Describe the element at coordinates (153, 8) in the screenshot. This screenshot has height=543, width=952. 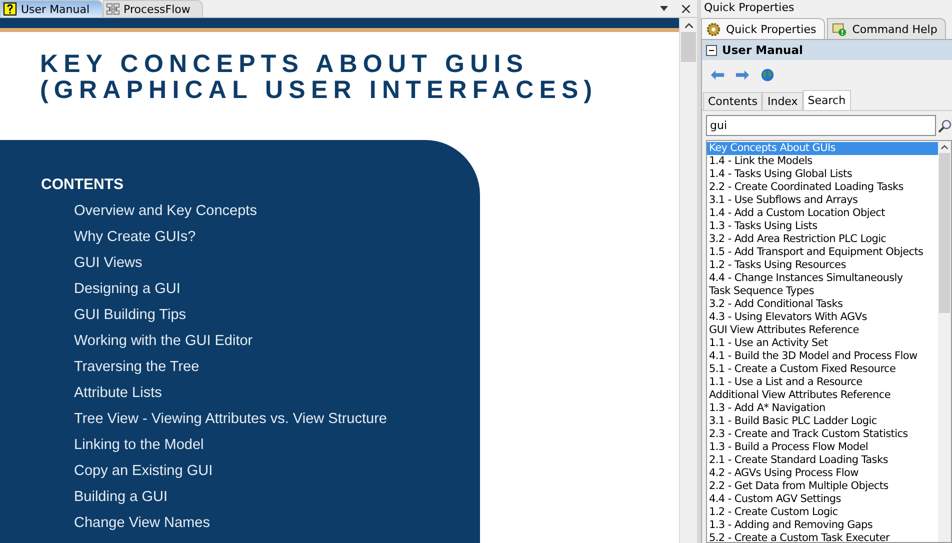
I see `document-tab: ProcessFlow` at that location.